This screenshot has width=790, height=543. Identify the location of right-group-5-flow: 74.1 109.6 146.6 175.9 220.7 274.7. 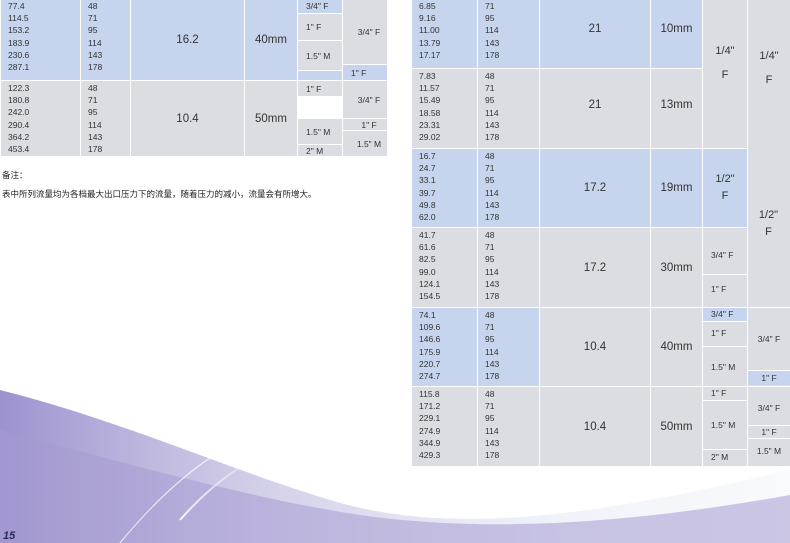
(444, 347).